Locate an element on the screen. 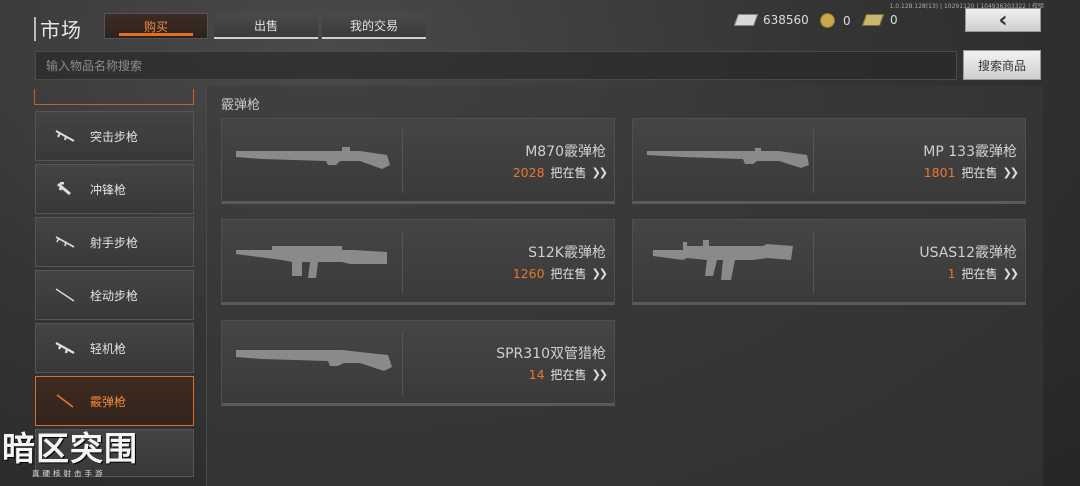 The width and height of the screenshot is (1080, 486). section-title: 霰弹枪 is located at coordinates (241, 105).